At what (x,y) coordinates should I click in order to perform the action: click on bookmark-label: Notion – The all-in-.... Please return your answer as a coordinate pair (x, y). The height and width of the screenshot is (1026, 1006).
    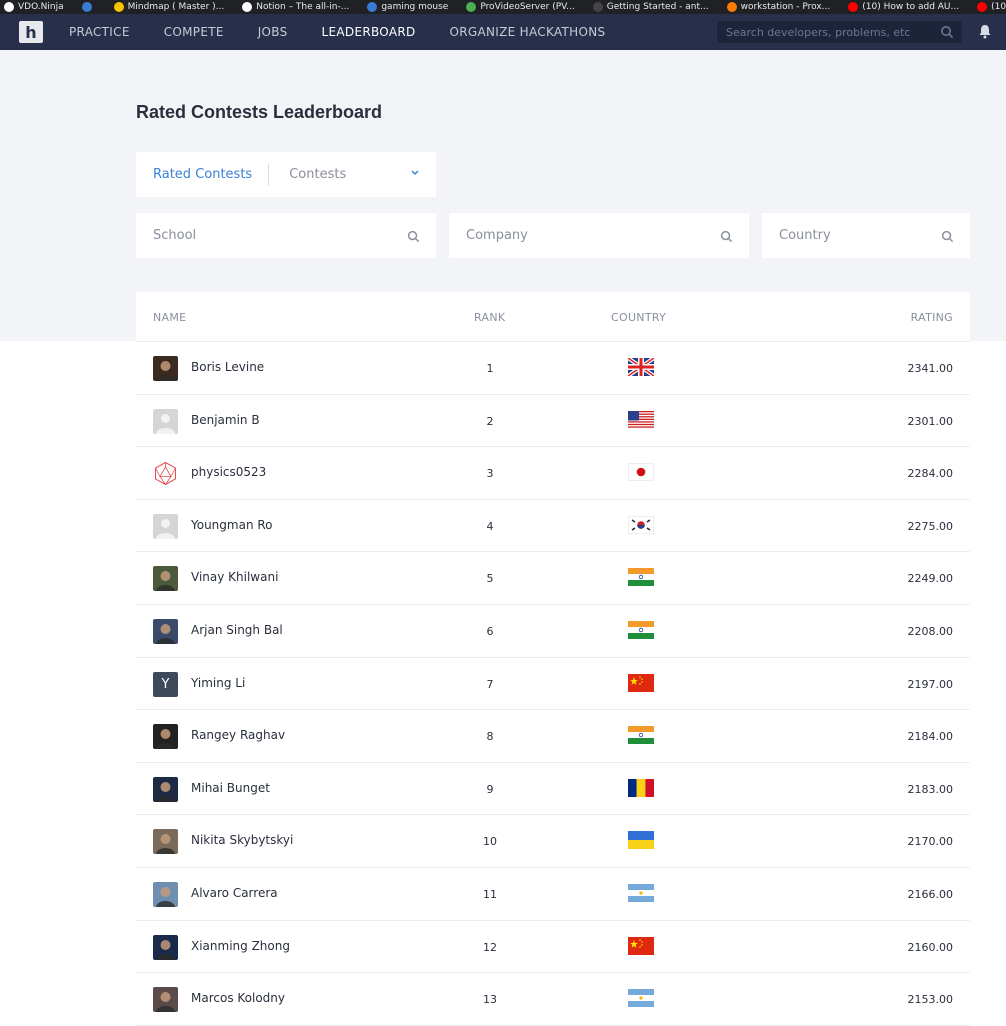
    Looking at the image, I should click on (303, 7).